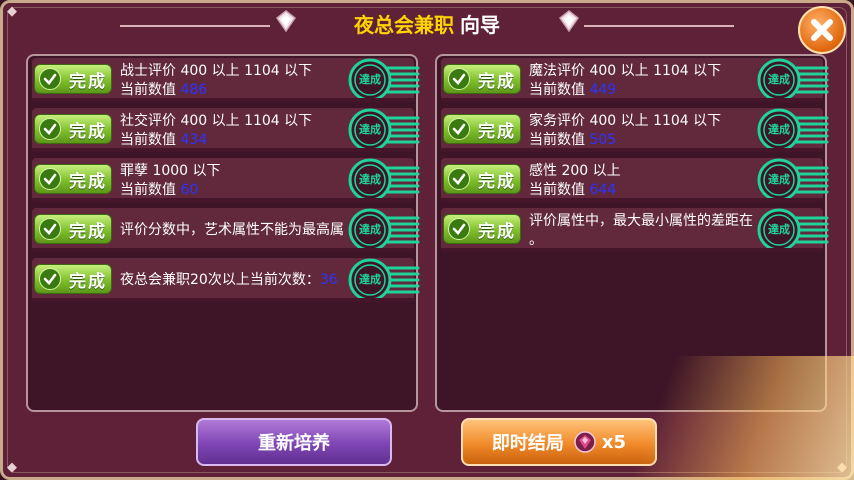  I want to click on current-value: 486, so click(194, 90).